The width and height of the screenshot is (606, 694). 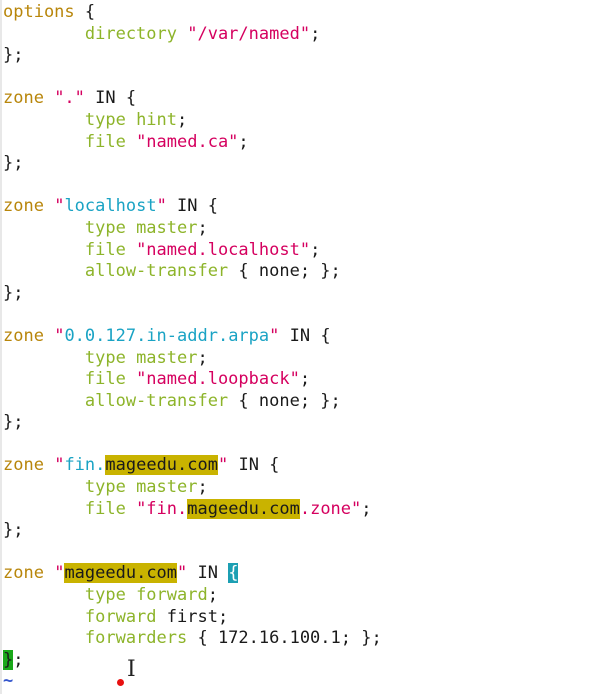 I want to click on code-token: ~, so click(x=8, y=681).